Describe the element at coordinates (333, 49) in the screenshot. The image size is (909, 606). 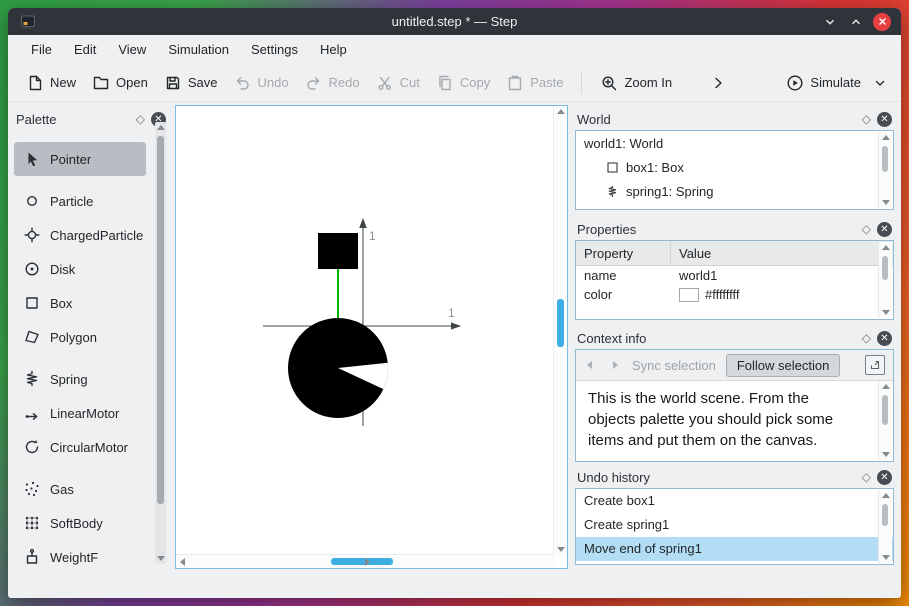
I see `menu-help: Help` at that location.